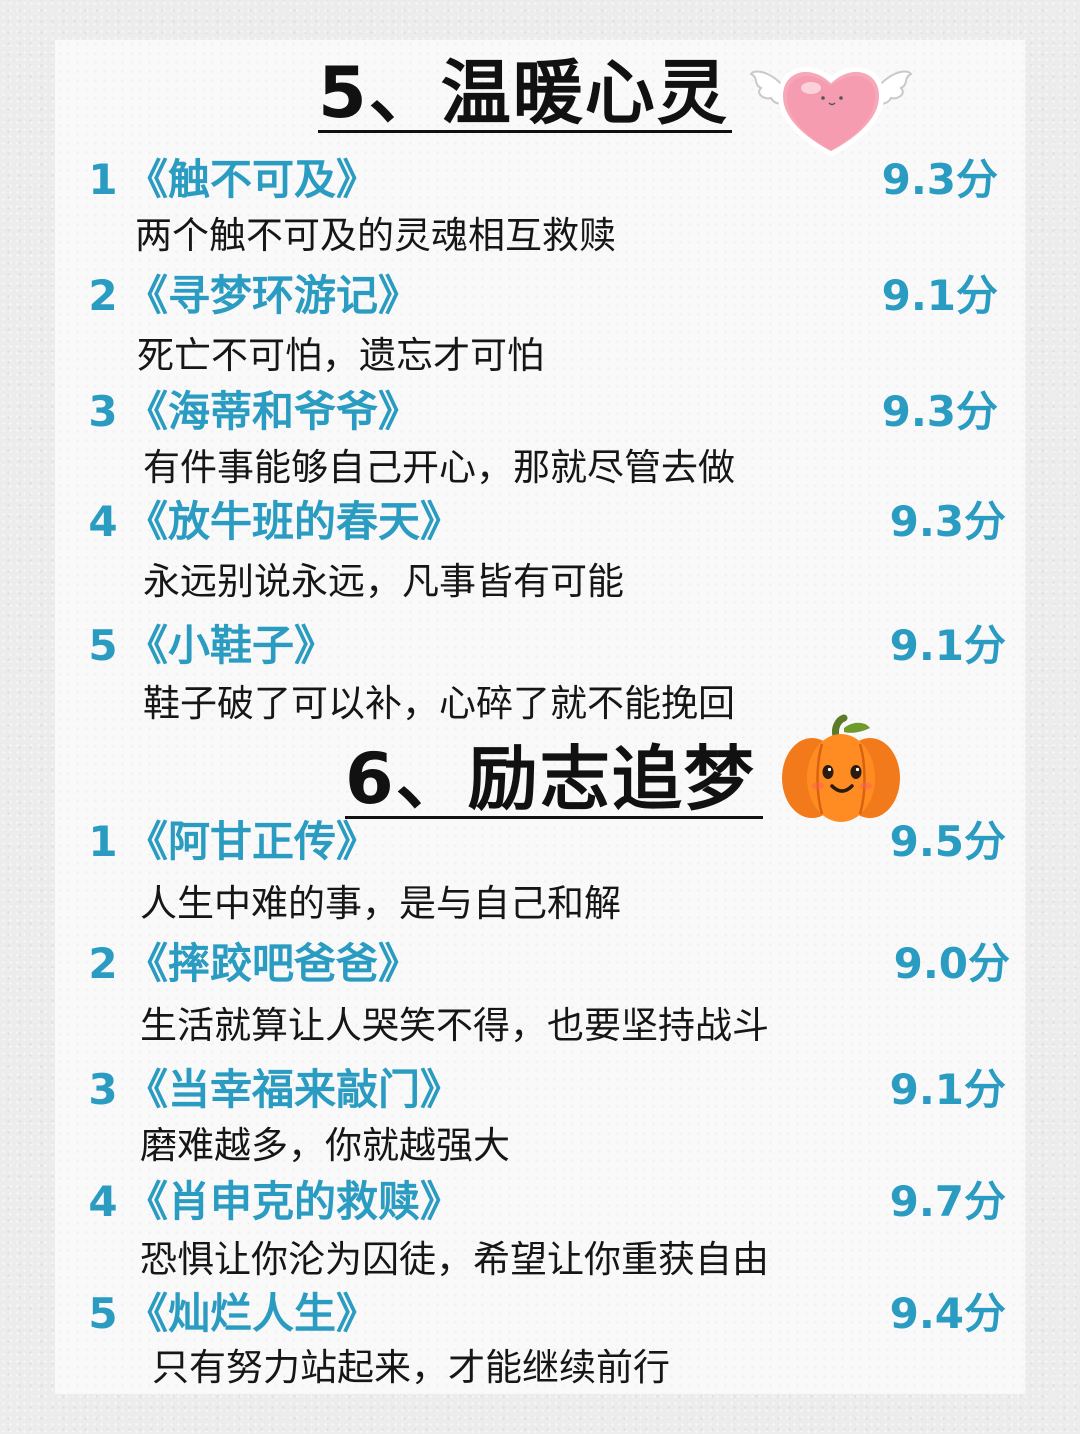 The width and height of the screenshot is (1080, 1434). What do you see at coordinates (545, 964) in the screenshot?
I see `film-row: 2 《摔跤吧爸爸》 9.0分` at bounding box center [545, 964].